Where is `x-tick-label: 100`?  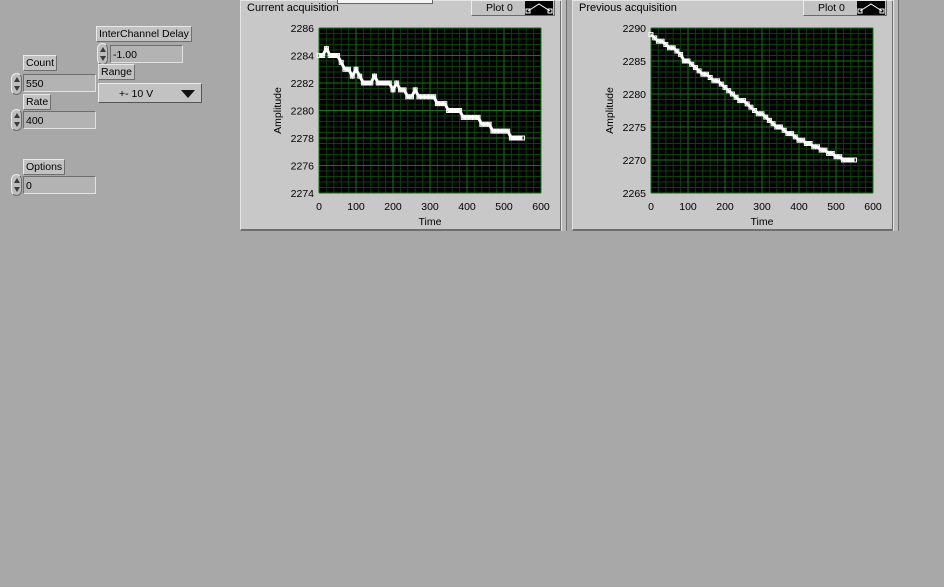 x-tick-label: 100 is located at coordinates (356, 207).